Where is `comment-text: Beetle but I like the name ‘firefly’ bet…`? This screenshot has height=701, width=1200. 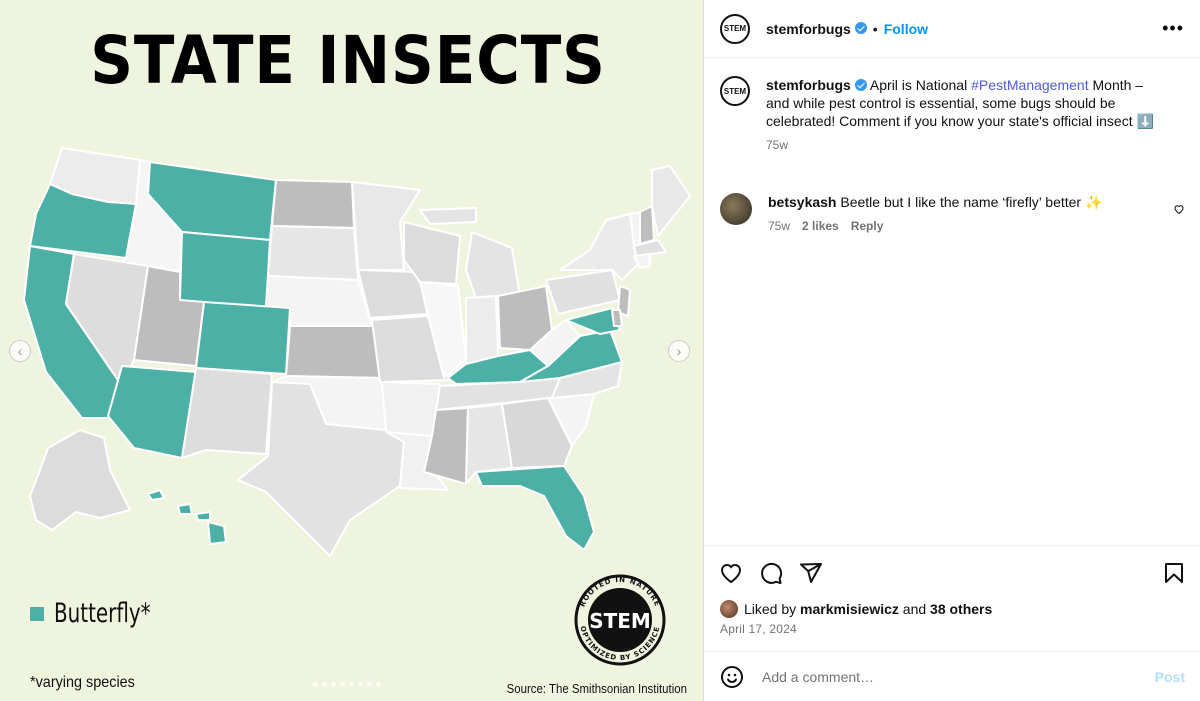 comment-text: Beetle but I like the name ‘firefly’ bet… is located at coordinates (969, 202).